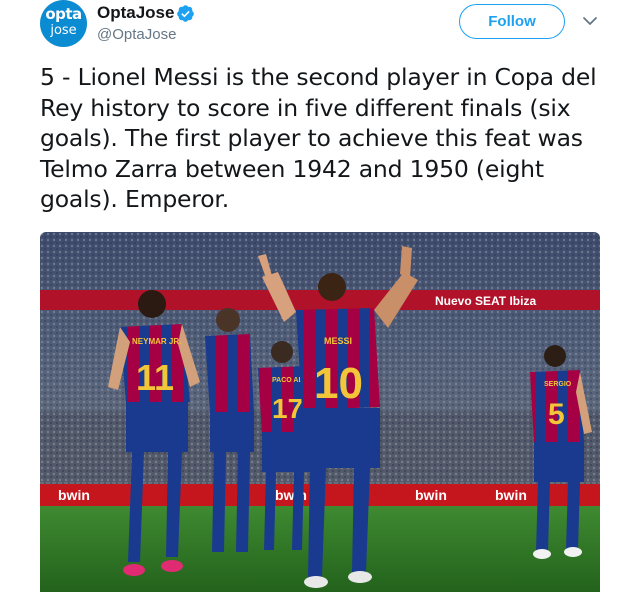 This screenshot has width=636, height=592. What do you see at coordinates (325, 26) in the screenshot?
I see `tweet-header: opta jose OptaJose @OptaJose Follow` at bounding box center [325, 26].